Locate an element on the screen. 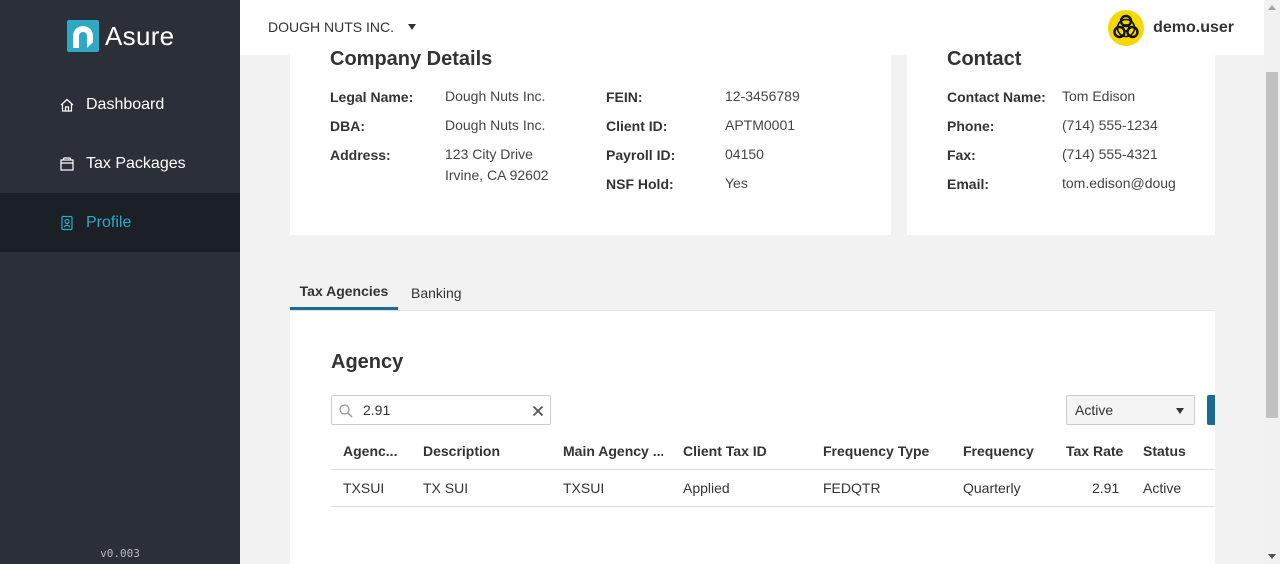 This screenshot has height=564, width=1280. dba-value: Dough Nuts Inc. is located at coordinates (495, 125).